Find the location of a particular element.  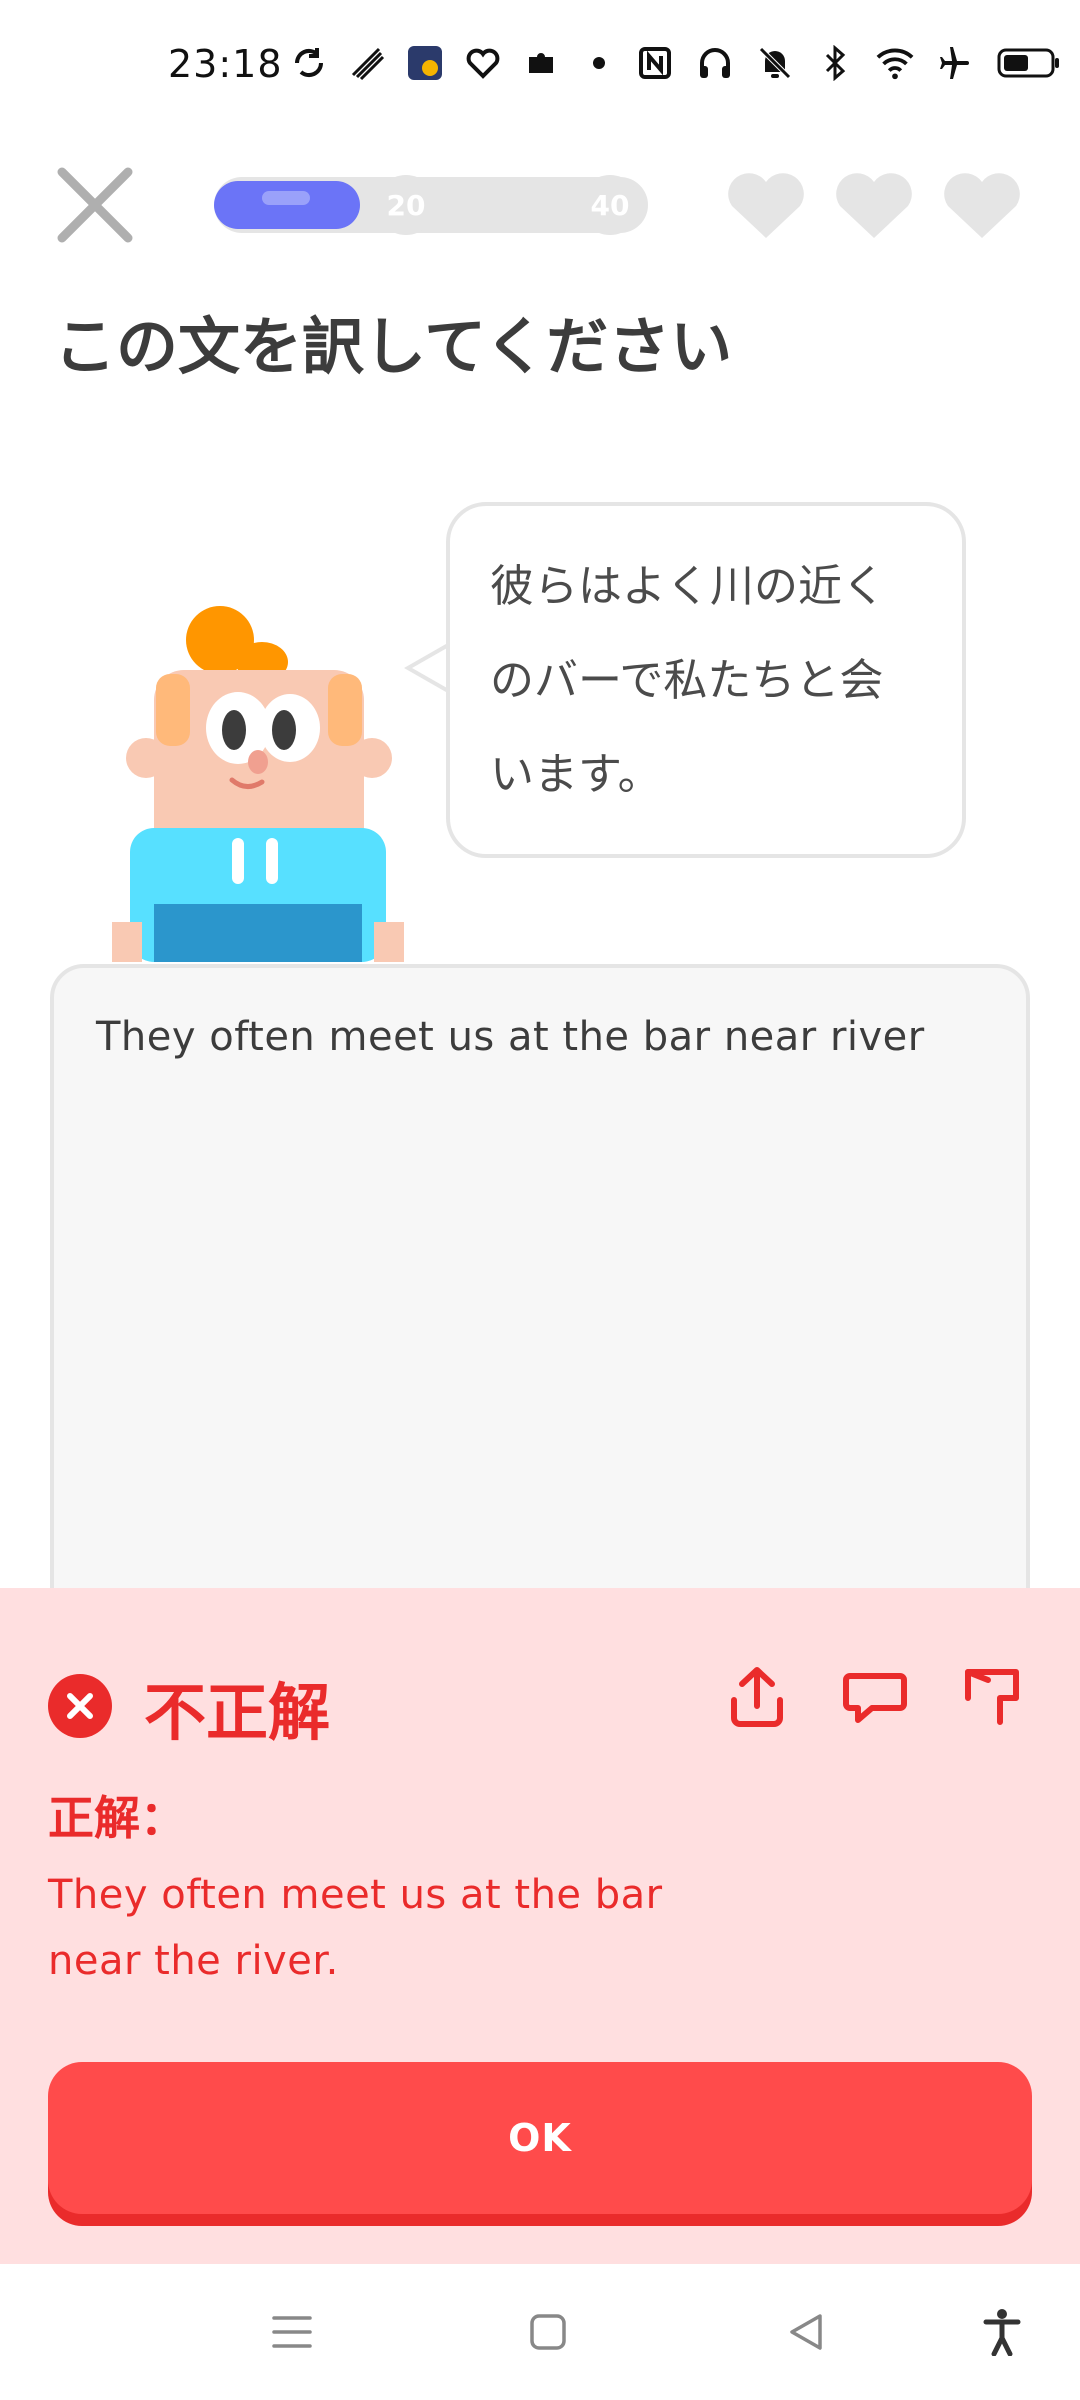

wifi-icon is located at coordinates (895, 63).